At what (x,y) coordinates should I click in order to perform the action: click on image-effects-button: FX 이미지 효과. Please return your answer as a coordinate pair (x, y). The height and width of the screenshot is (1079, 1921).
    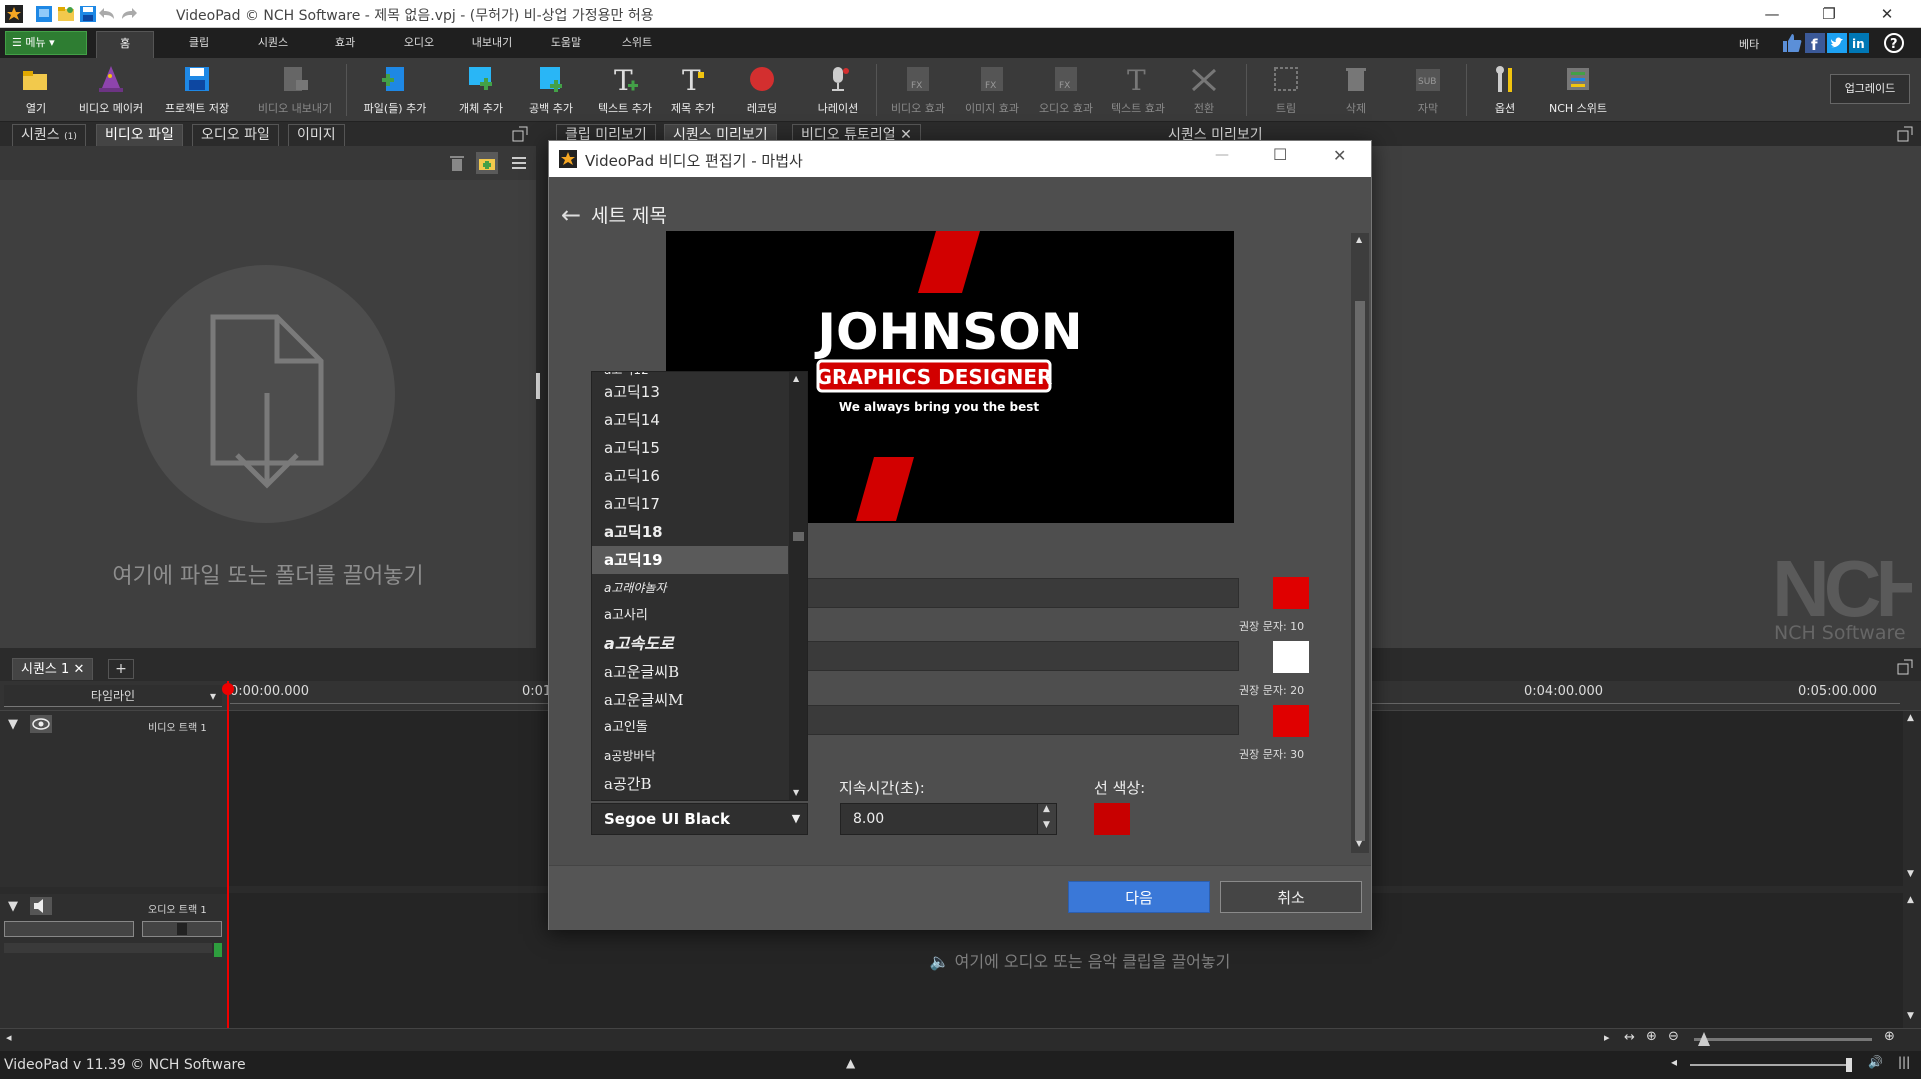
    Looking at the image, I should click on (992, 90).